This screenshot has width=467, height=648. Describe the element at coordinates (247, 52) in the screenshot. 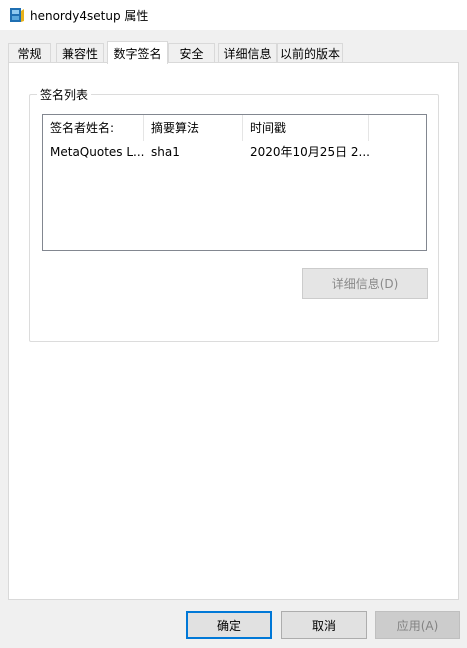

I see `tab-details: 详细信息` at that location.